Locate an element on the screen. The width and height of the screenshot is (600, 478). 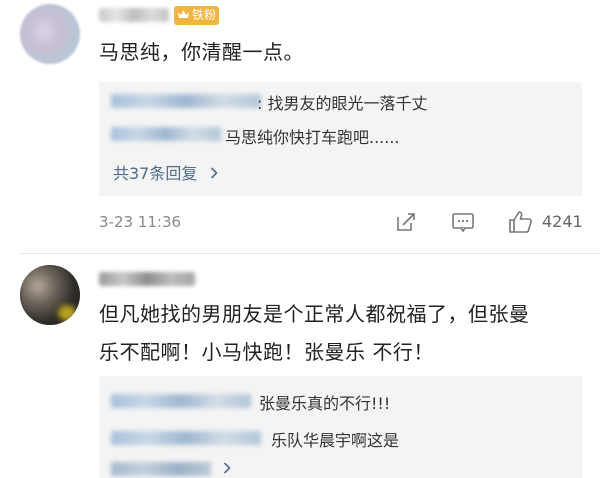
fan-badge-label: 铁粉 is located at coordinates (204, 15).